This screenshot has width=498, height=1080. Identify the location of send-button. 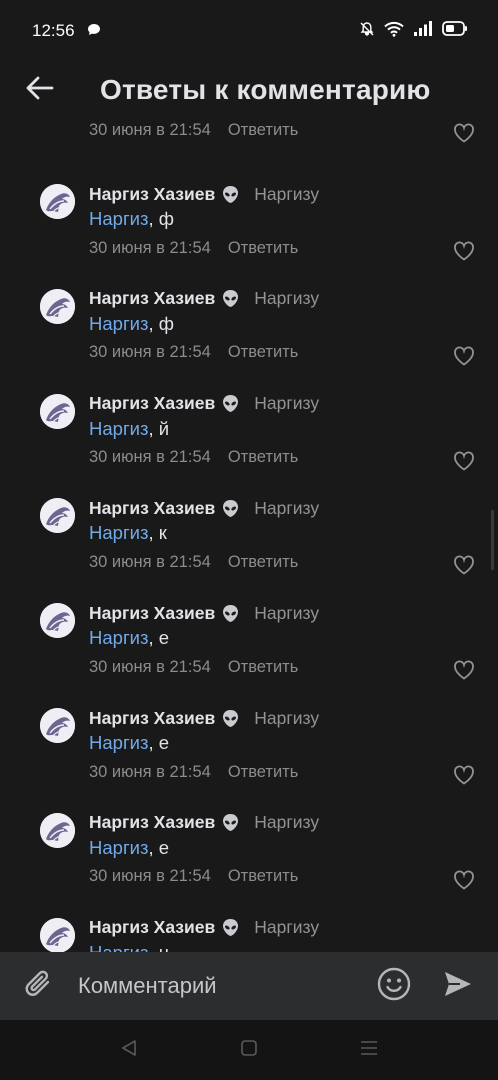
(458, 986).